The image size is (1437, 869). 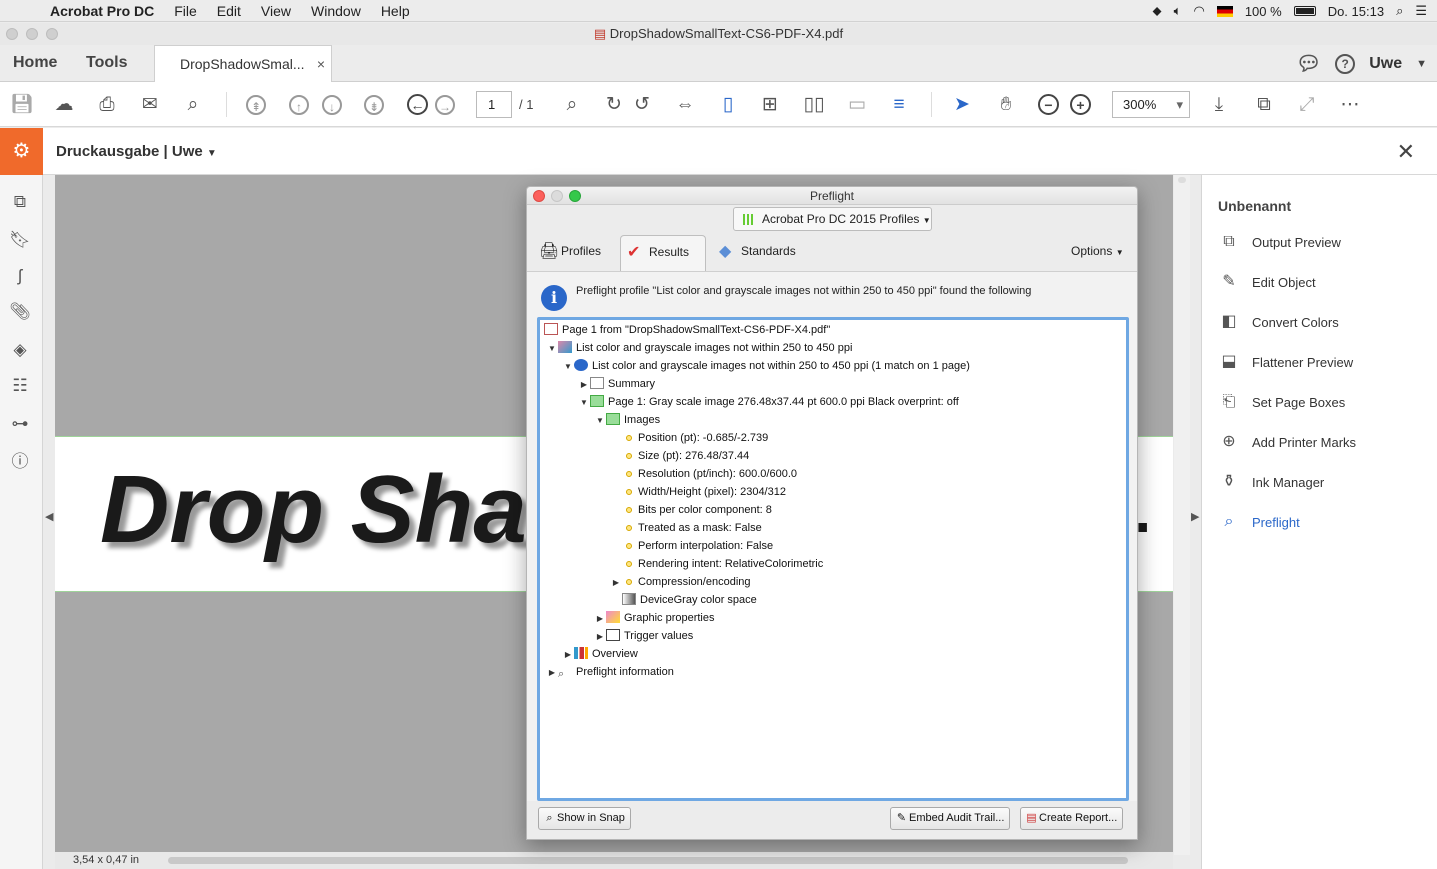 I want to click on options-menu: Options ▼, so click(x=1097, y=251).